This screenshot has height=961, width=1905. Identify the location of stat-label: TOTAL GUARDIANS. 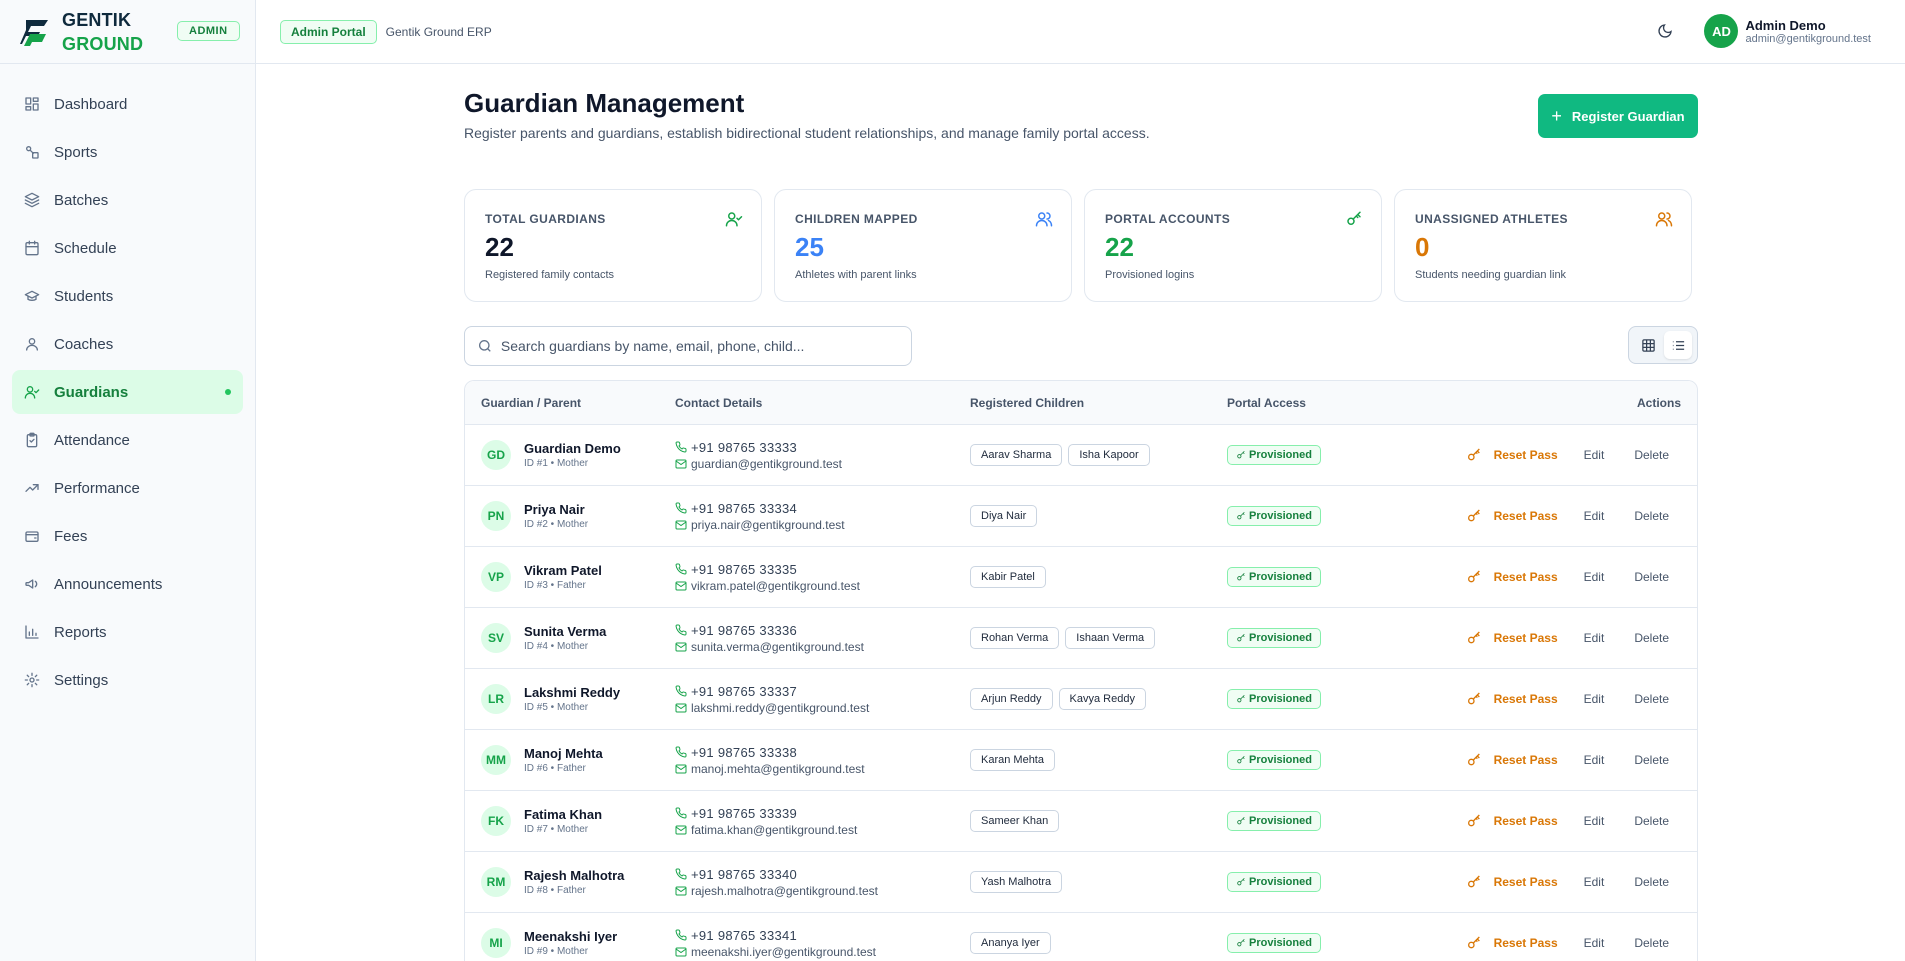
(545, 219).